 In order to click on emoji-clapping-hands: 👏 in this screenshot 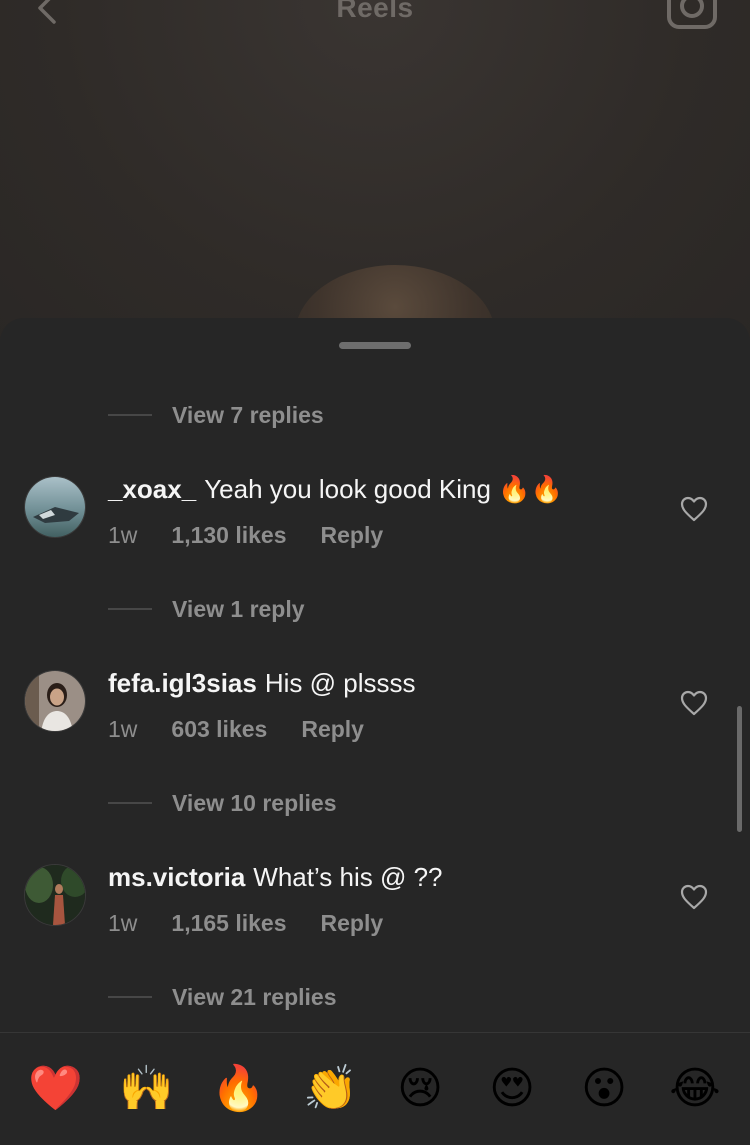, I will do `click(330, 1089)`.